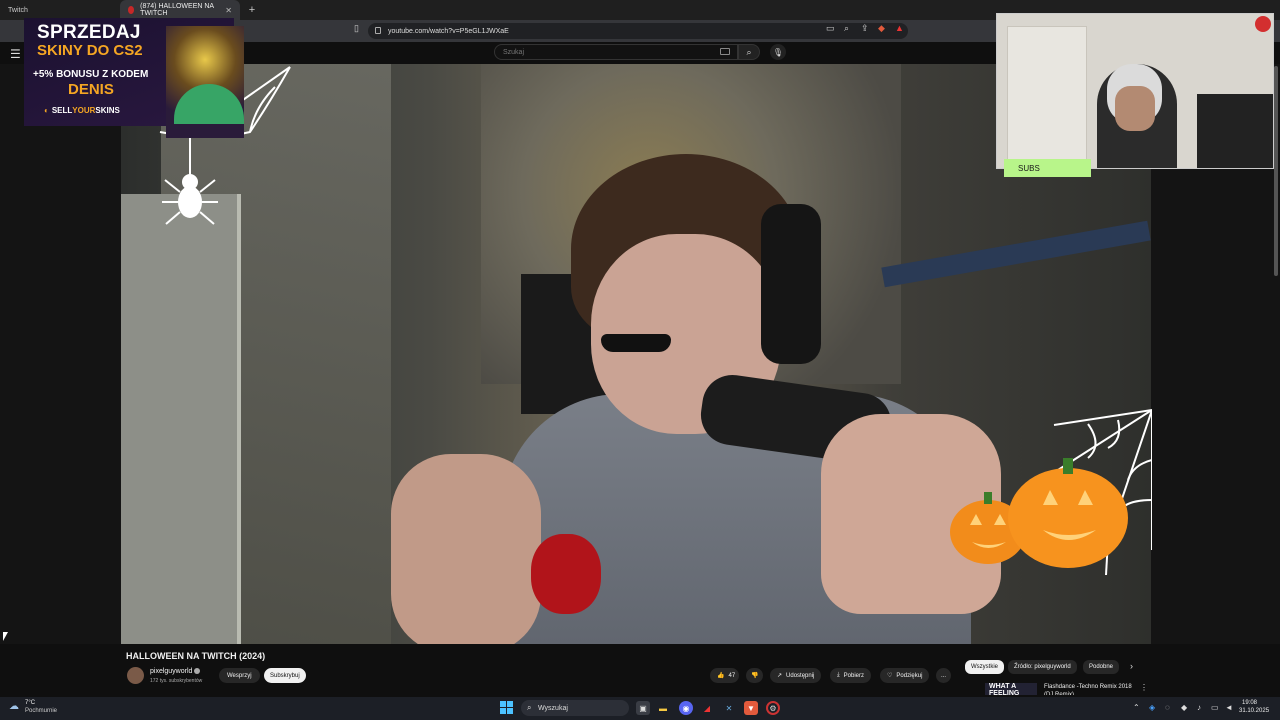 This screenshot has width=1280, height=720. What do you see at coordinates (773, 708) in the screenshot?
I see `settings-gear-icon: ⚙` at bounding box center [773, 708].